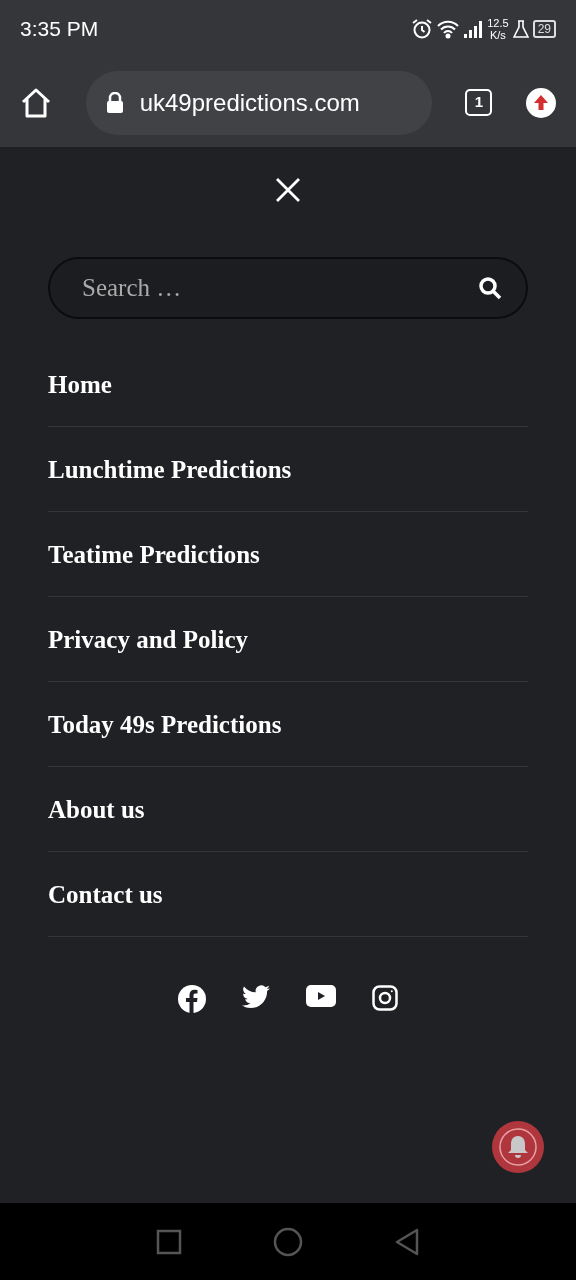  I want to click on home-button-icon, so click(288, 1241).